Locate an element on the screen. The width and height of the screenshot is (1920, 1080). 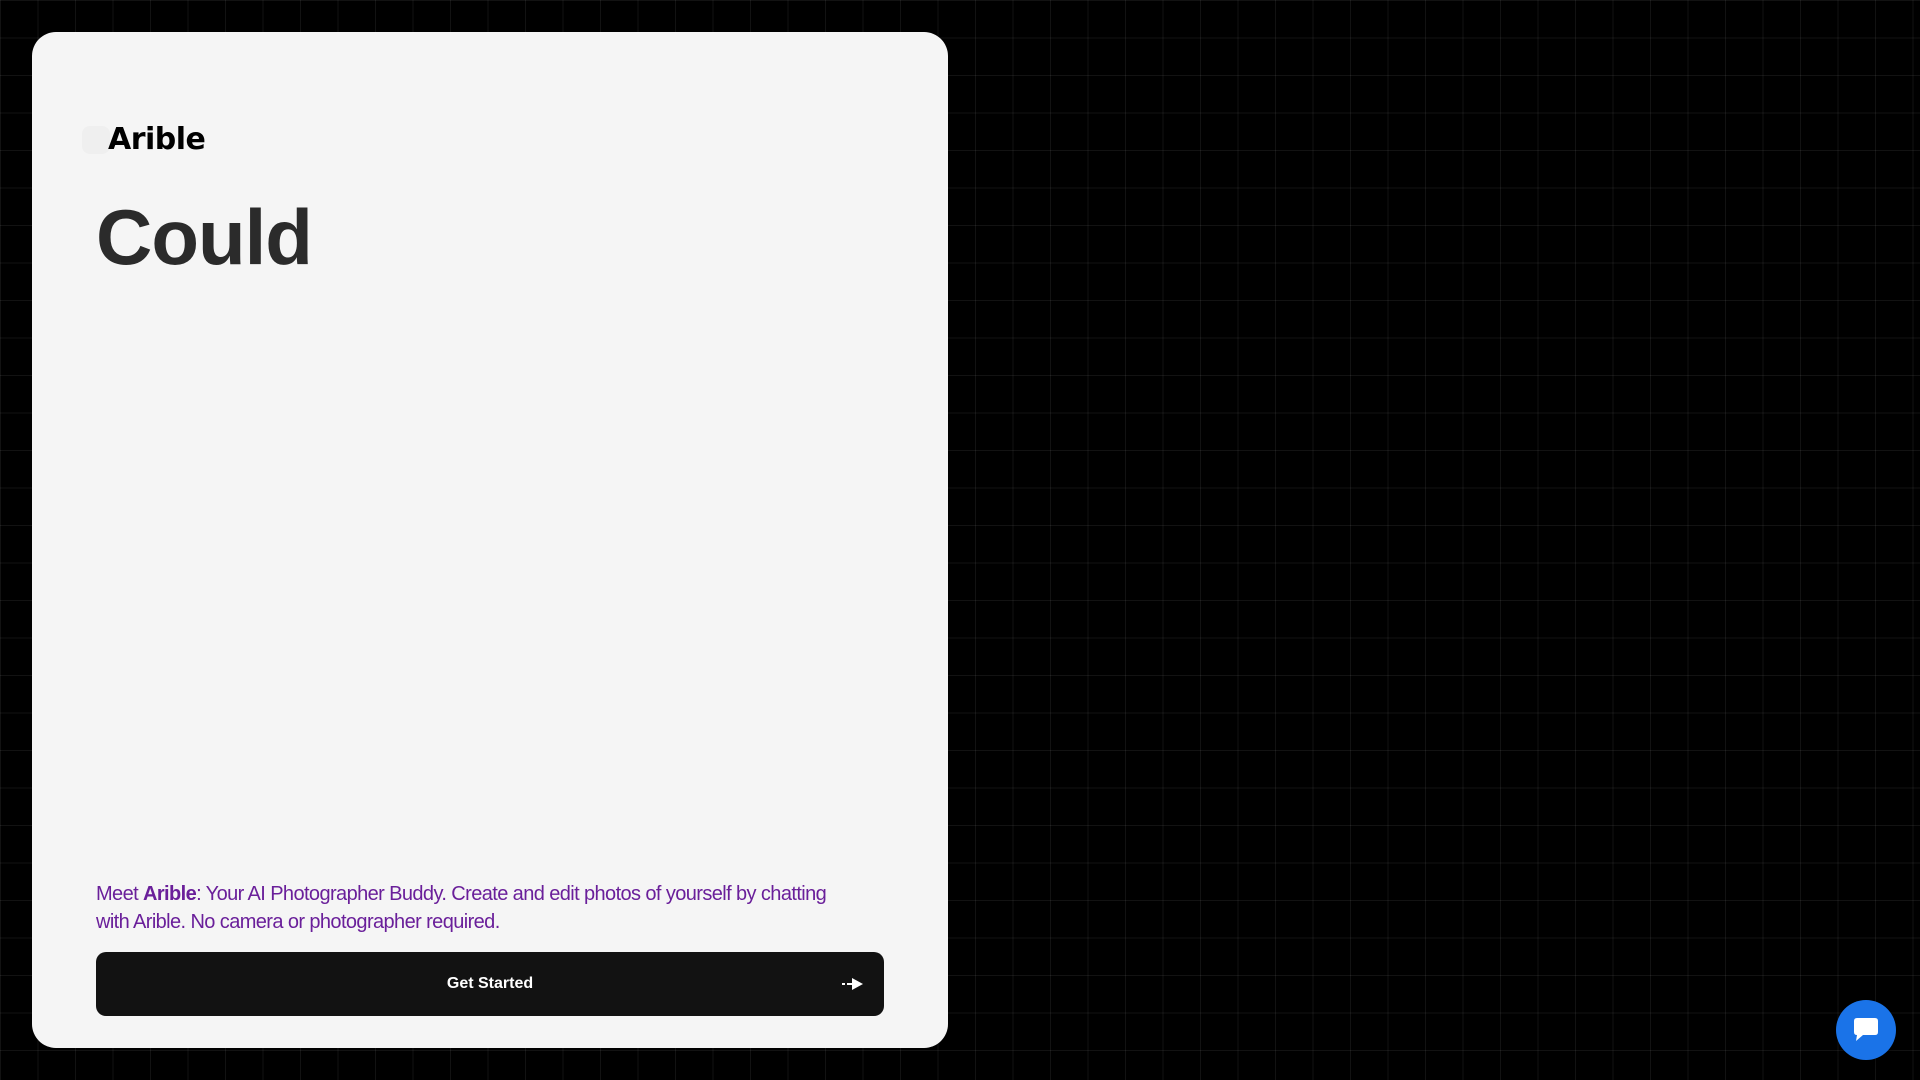
get-started-button: Get Started is located at coordinates (490, 984).